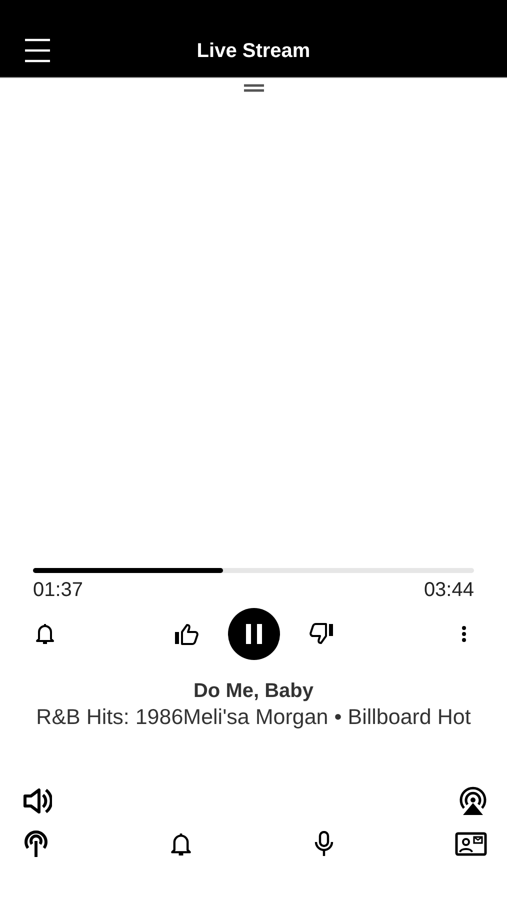  What do you see at coordinates (37, 801) in the screenshot?
I see `speaker-icon` at bounding box center [37, 801].